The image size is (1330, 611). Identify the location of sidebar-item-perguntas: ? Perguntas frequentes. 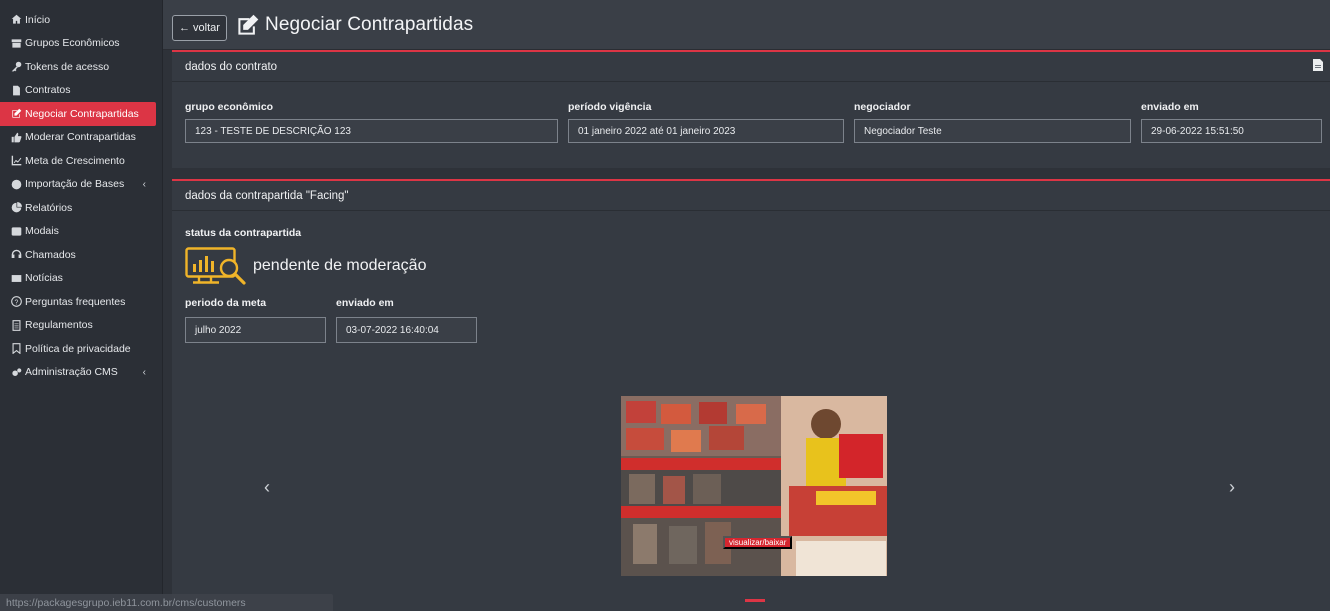
(81, 302).